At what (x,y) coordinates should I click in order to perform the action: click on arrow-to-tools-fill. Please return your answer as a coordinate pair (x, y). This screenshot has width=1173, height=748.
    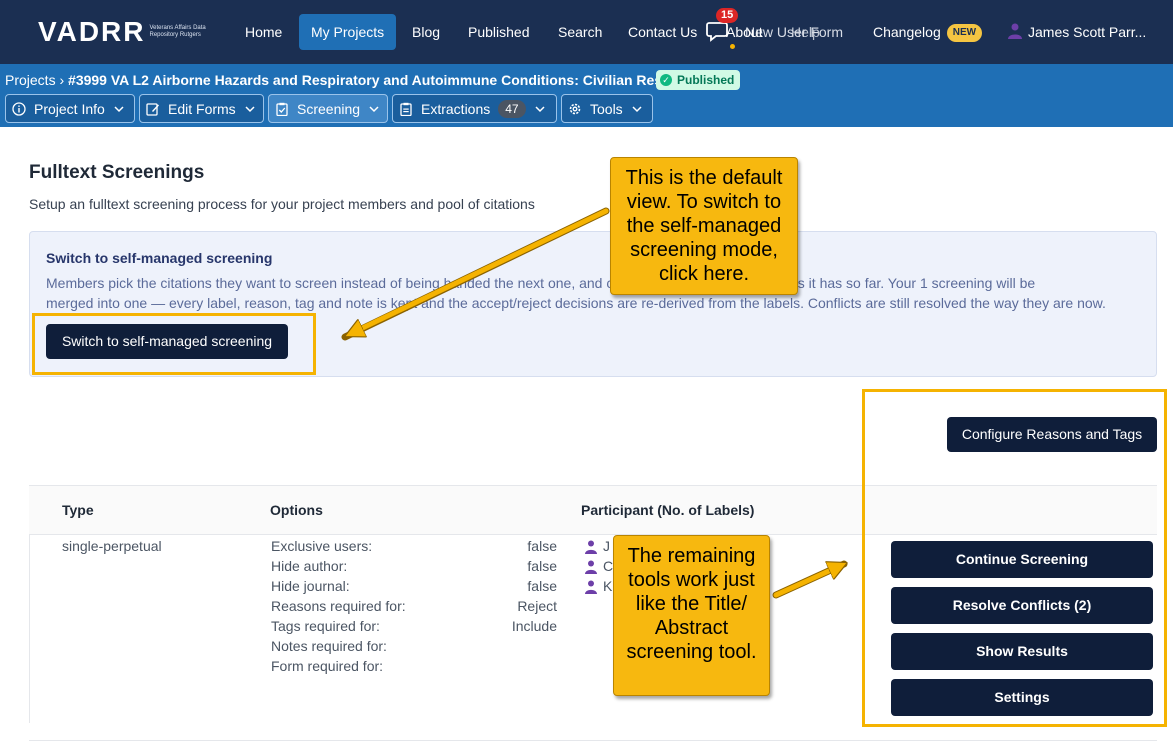
    Looking at the image, I should click on (807, 581).